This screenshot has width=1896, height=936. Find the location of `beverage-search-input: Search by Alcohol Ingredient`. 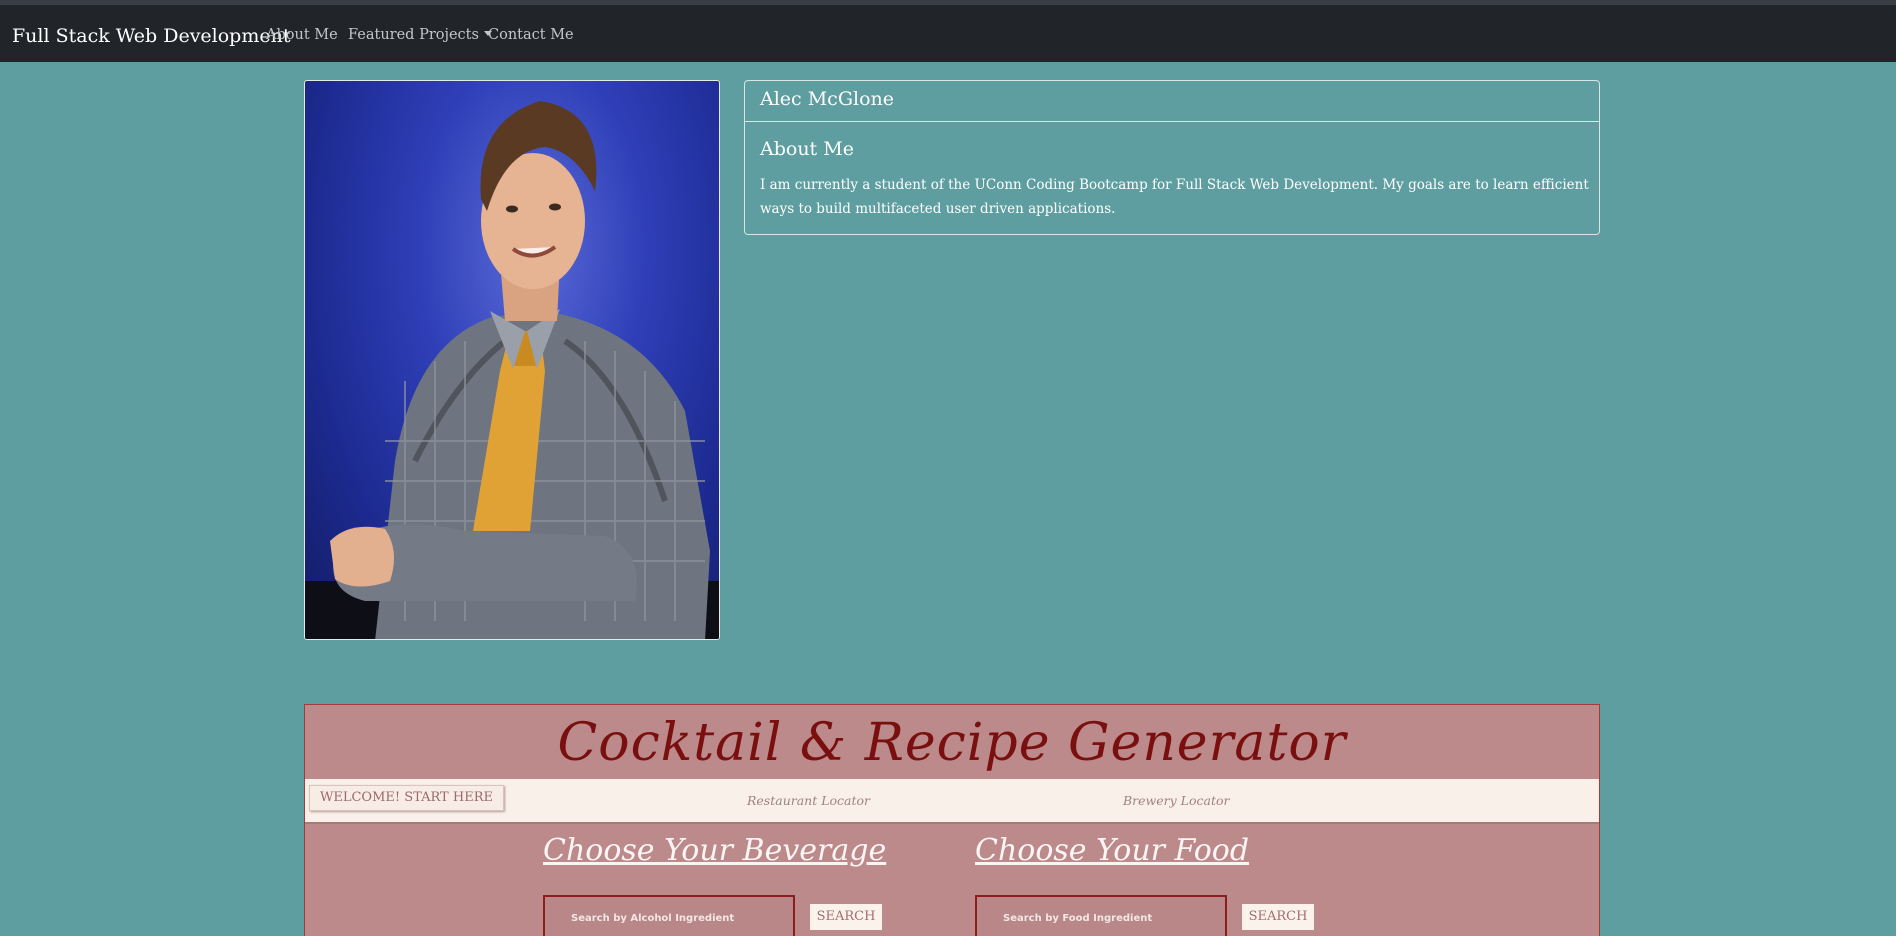

beverage-search-input: Search by Alcohol Ingredient is located at coordinates (669, 915).